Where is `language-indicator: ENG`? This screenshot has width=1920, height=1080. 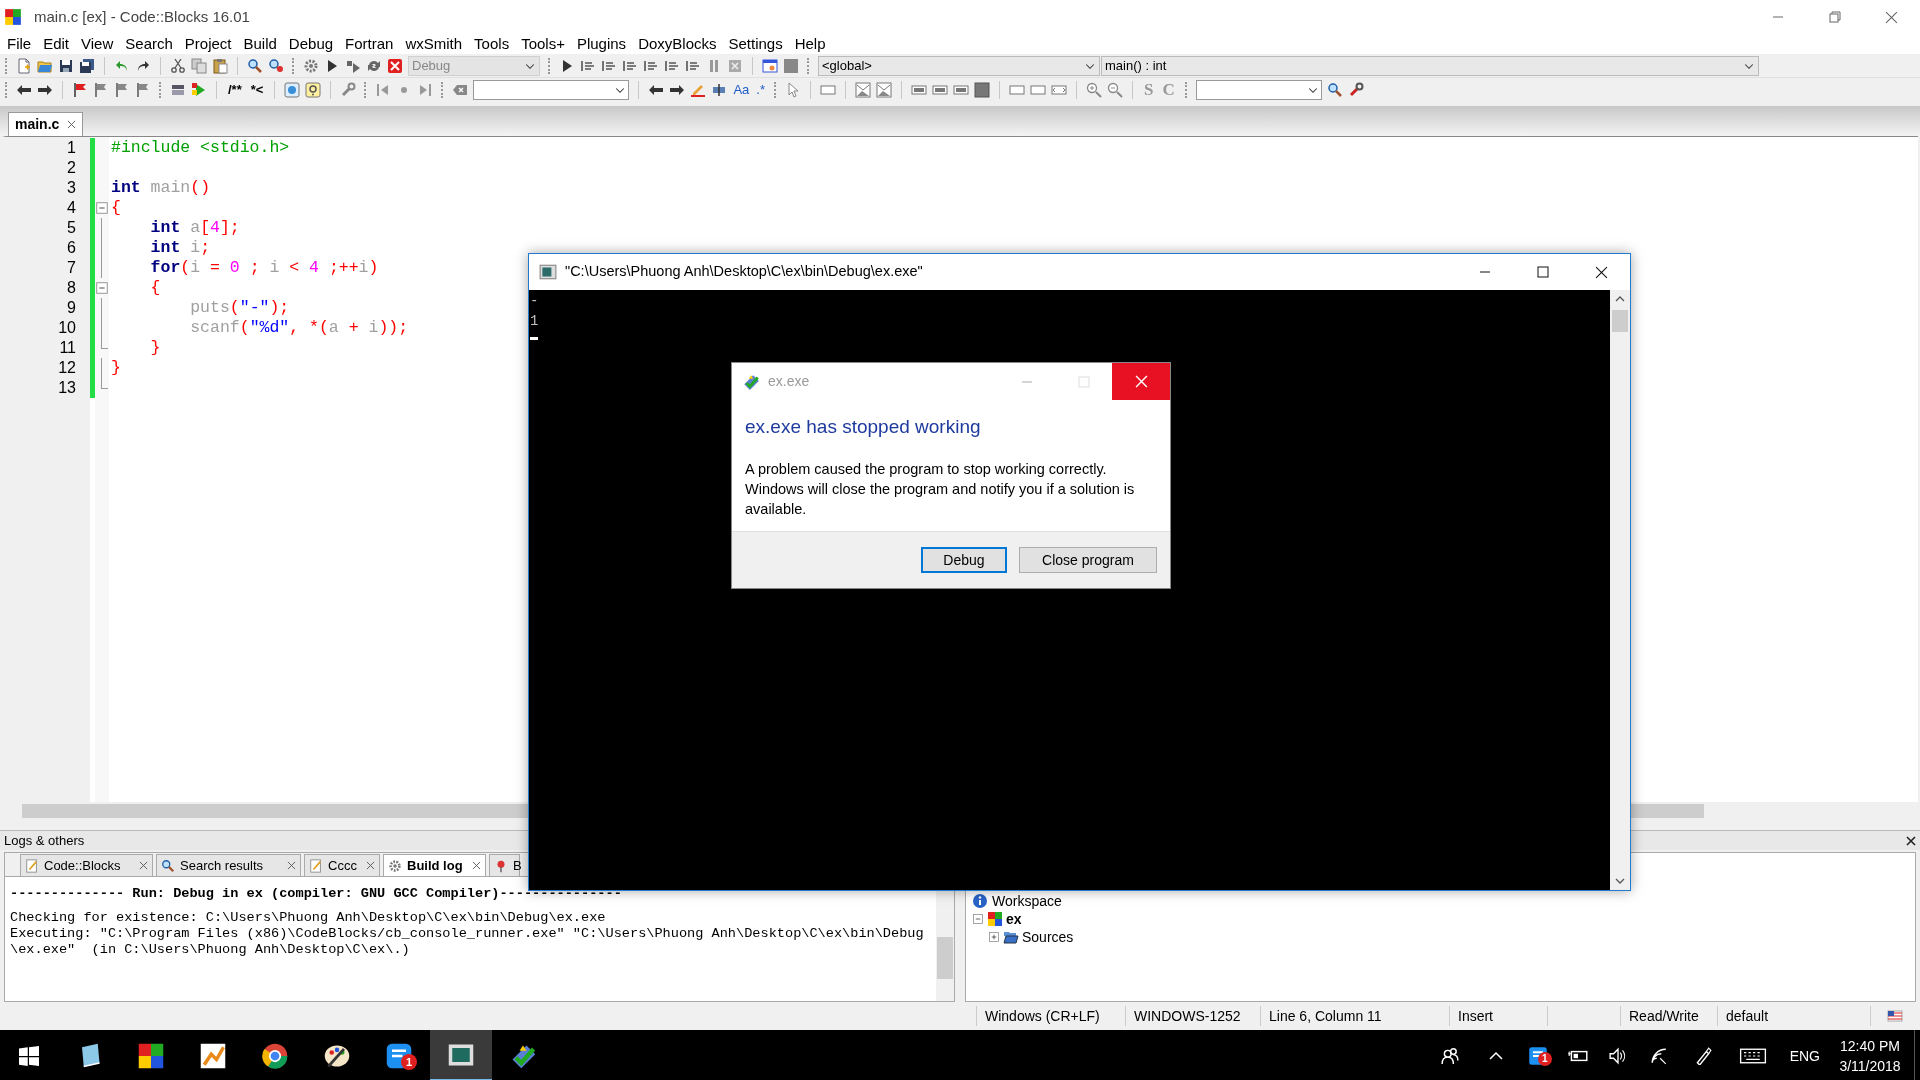 language-indicator: ENG is located at coordinates (1804, 1056).